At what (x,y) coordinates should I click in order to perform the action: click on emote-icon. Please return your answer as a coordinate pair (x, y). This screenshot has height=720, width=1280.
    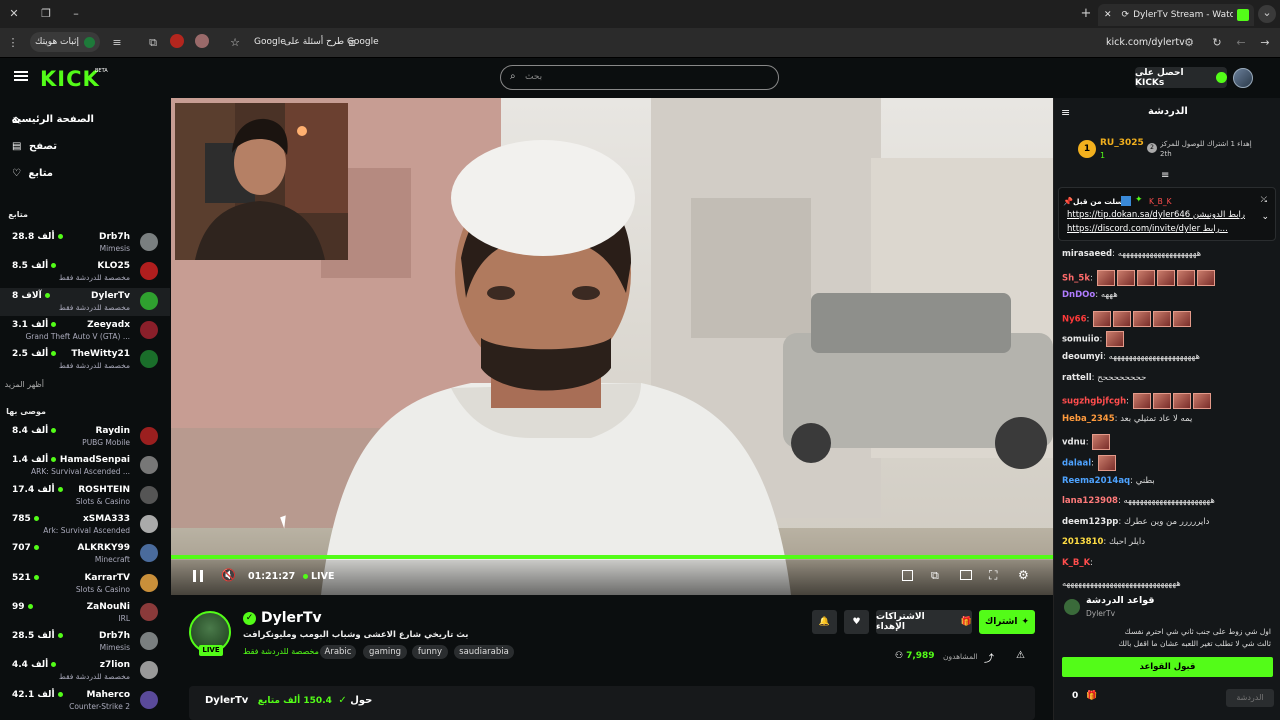
    Looking at the image, I should click on (1182, 318).